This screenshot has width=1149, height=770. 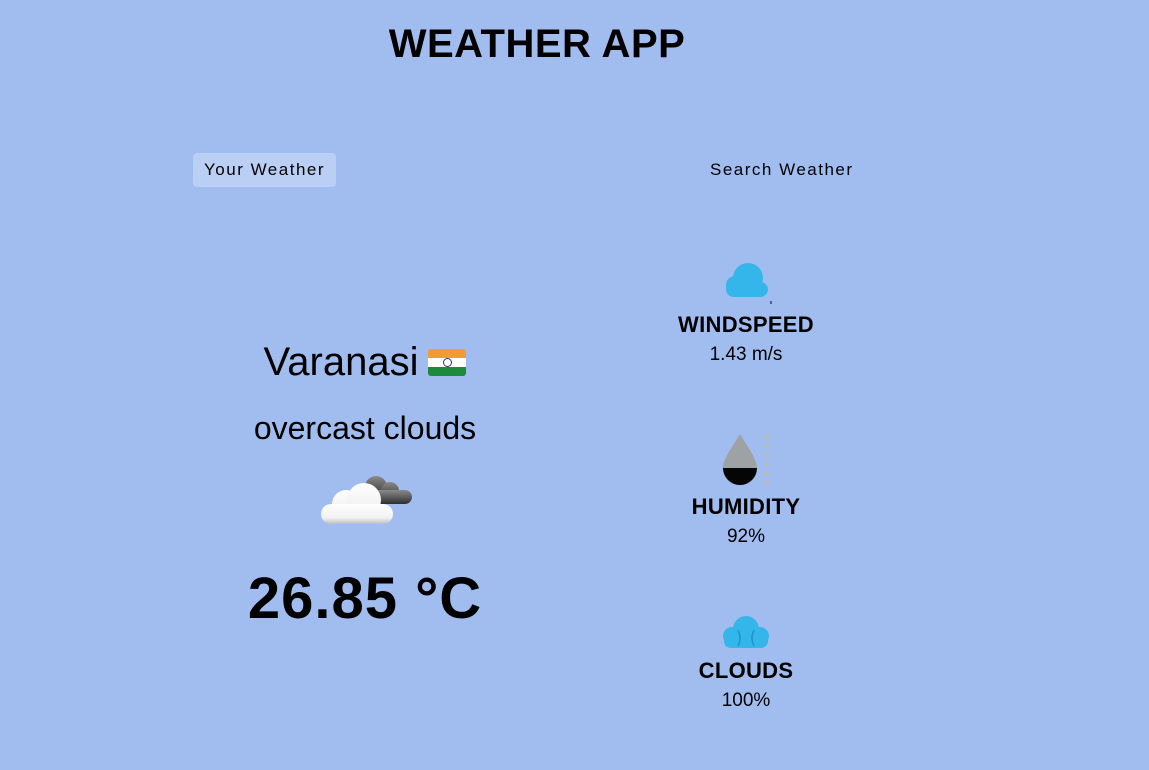 I want to click on windspeed-label: WINDSPEED, so click(x=746, y=324).